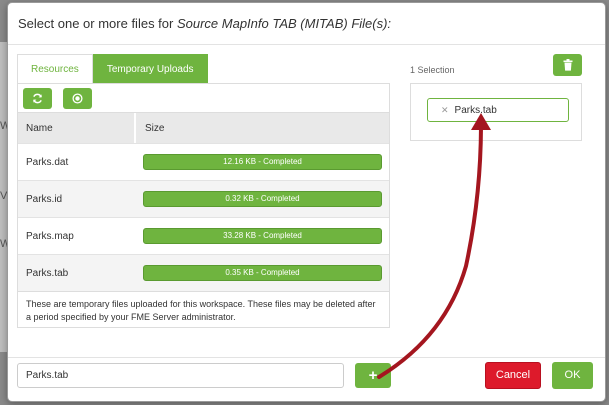  I want to click on footer-divider, so click(306, 357).